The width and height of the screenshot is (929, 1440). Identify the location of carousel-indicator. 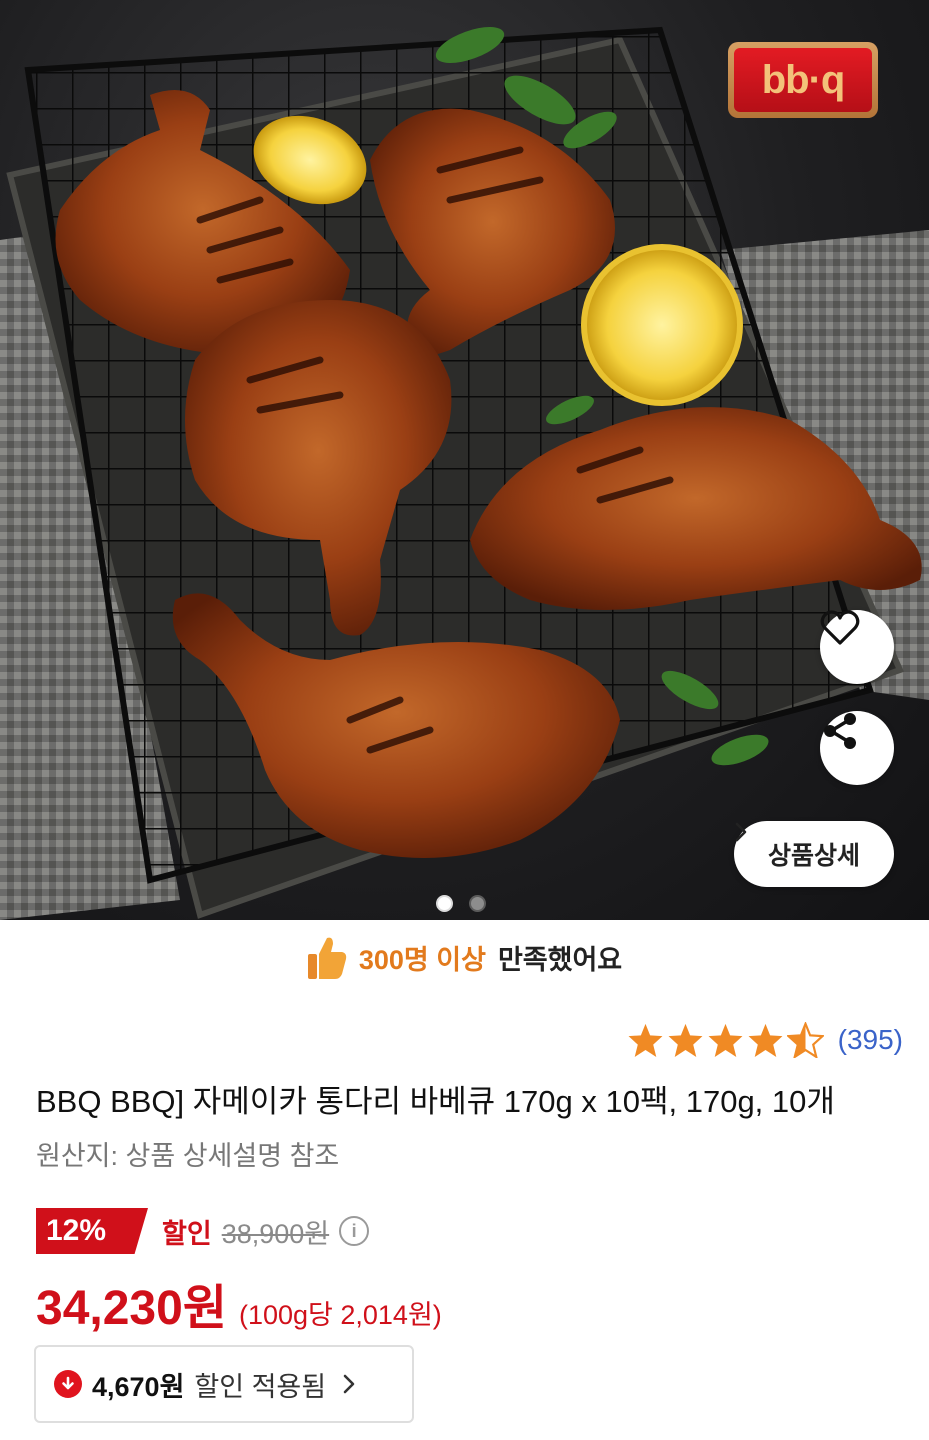
(461, 903).